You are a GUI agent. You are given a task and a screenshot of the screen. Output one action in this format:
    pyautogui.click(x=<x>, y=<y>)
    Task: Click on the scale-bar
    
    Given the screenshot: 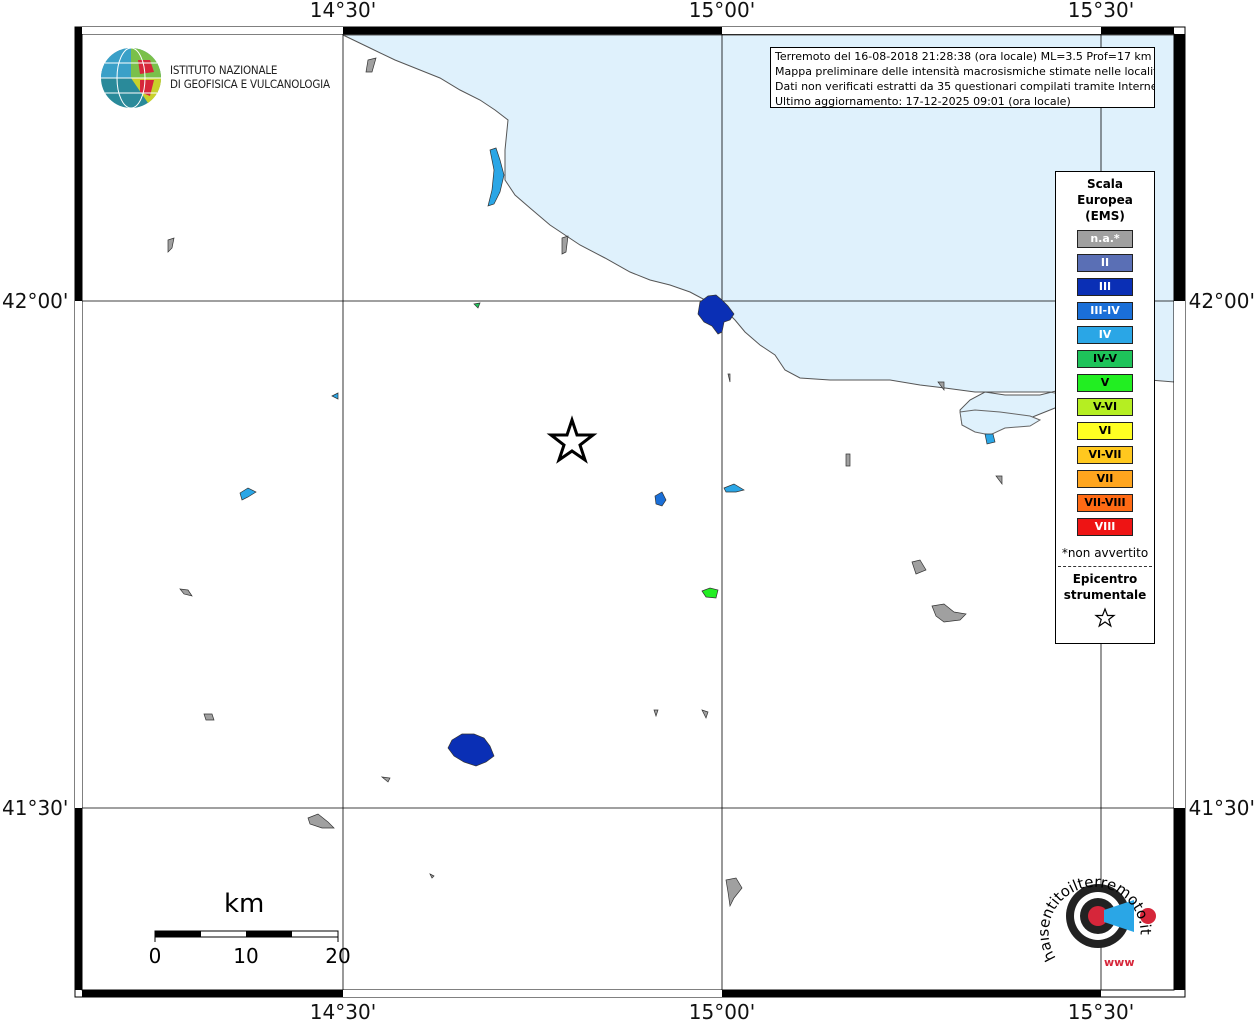 What is the action you would take?
    pyautogui.click(x=246, y=936)
    